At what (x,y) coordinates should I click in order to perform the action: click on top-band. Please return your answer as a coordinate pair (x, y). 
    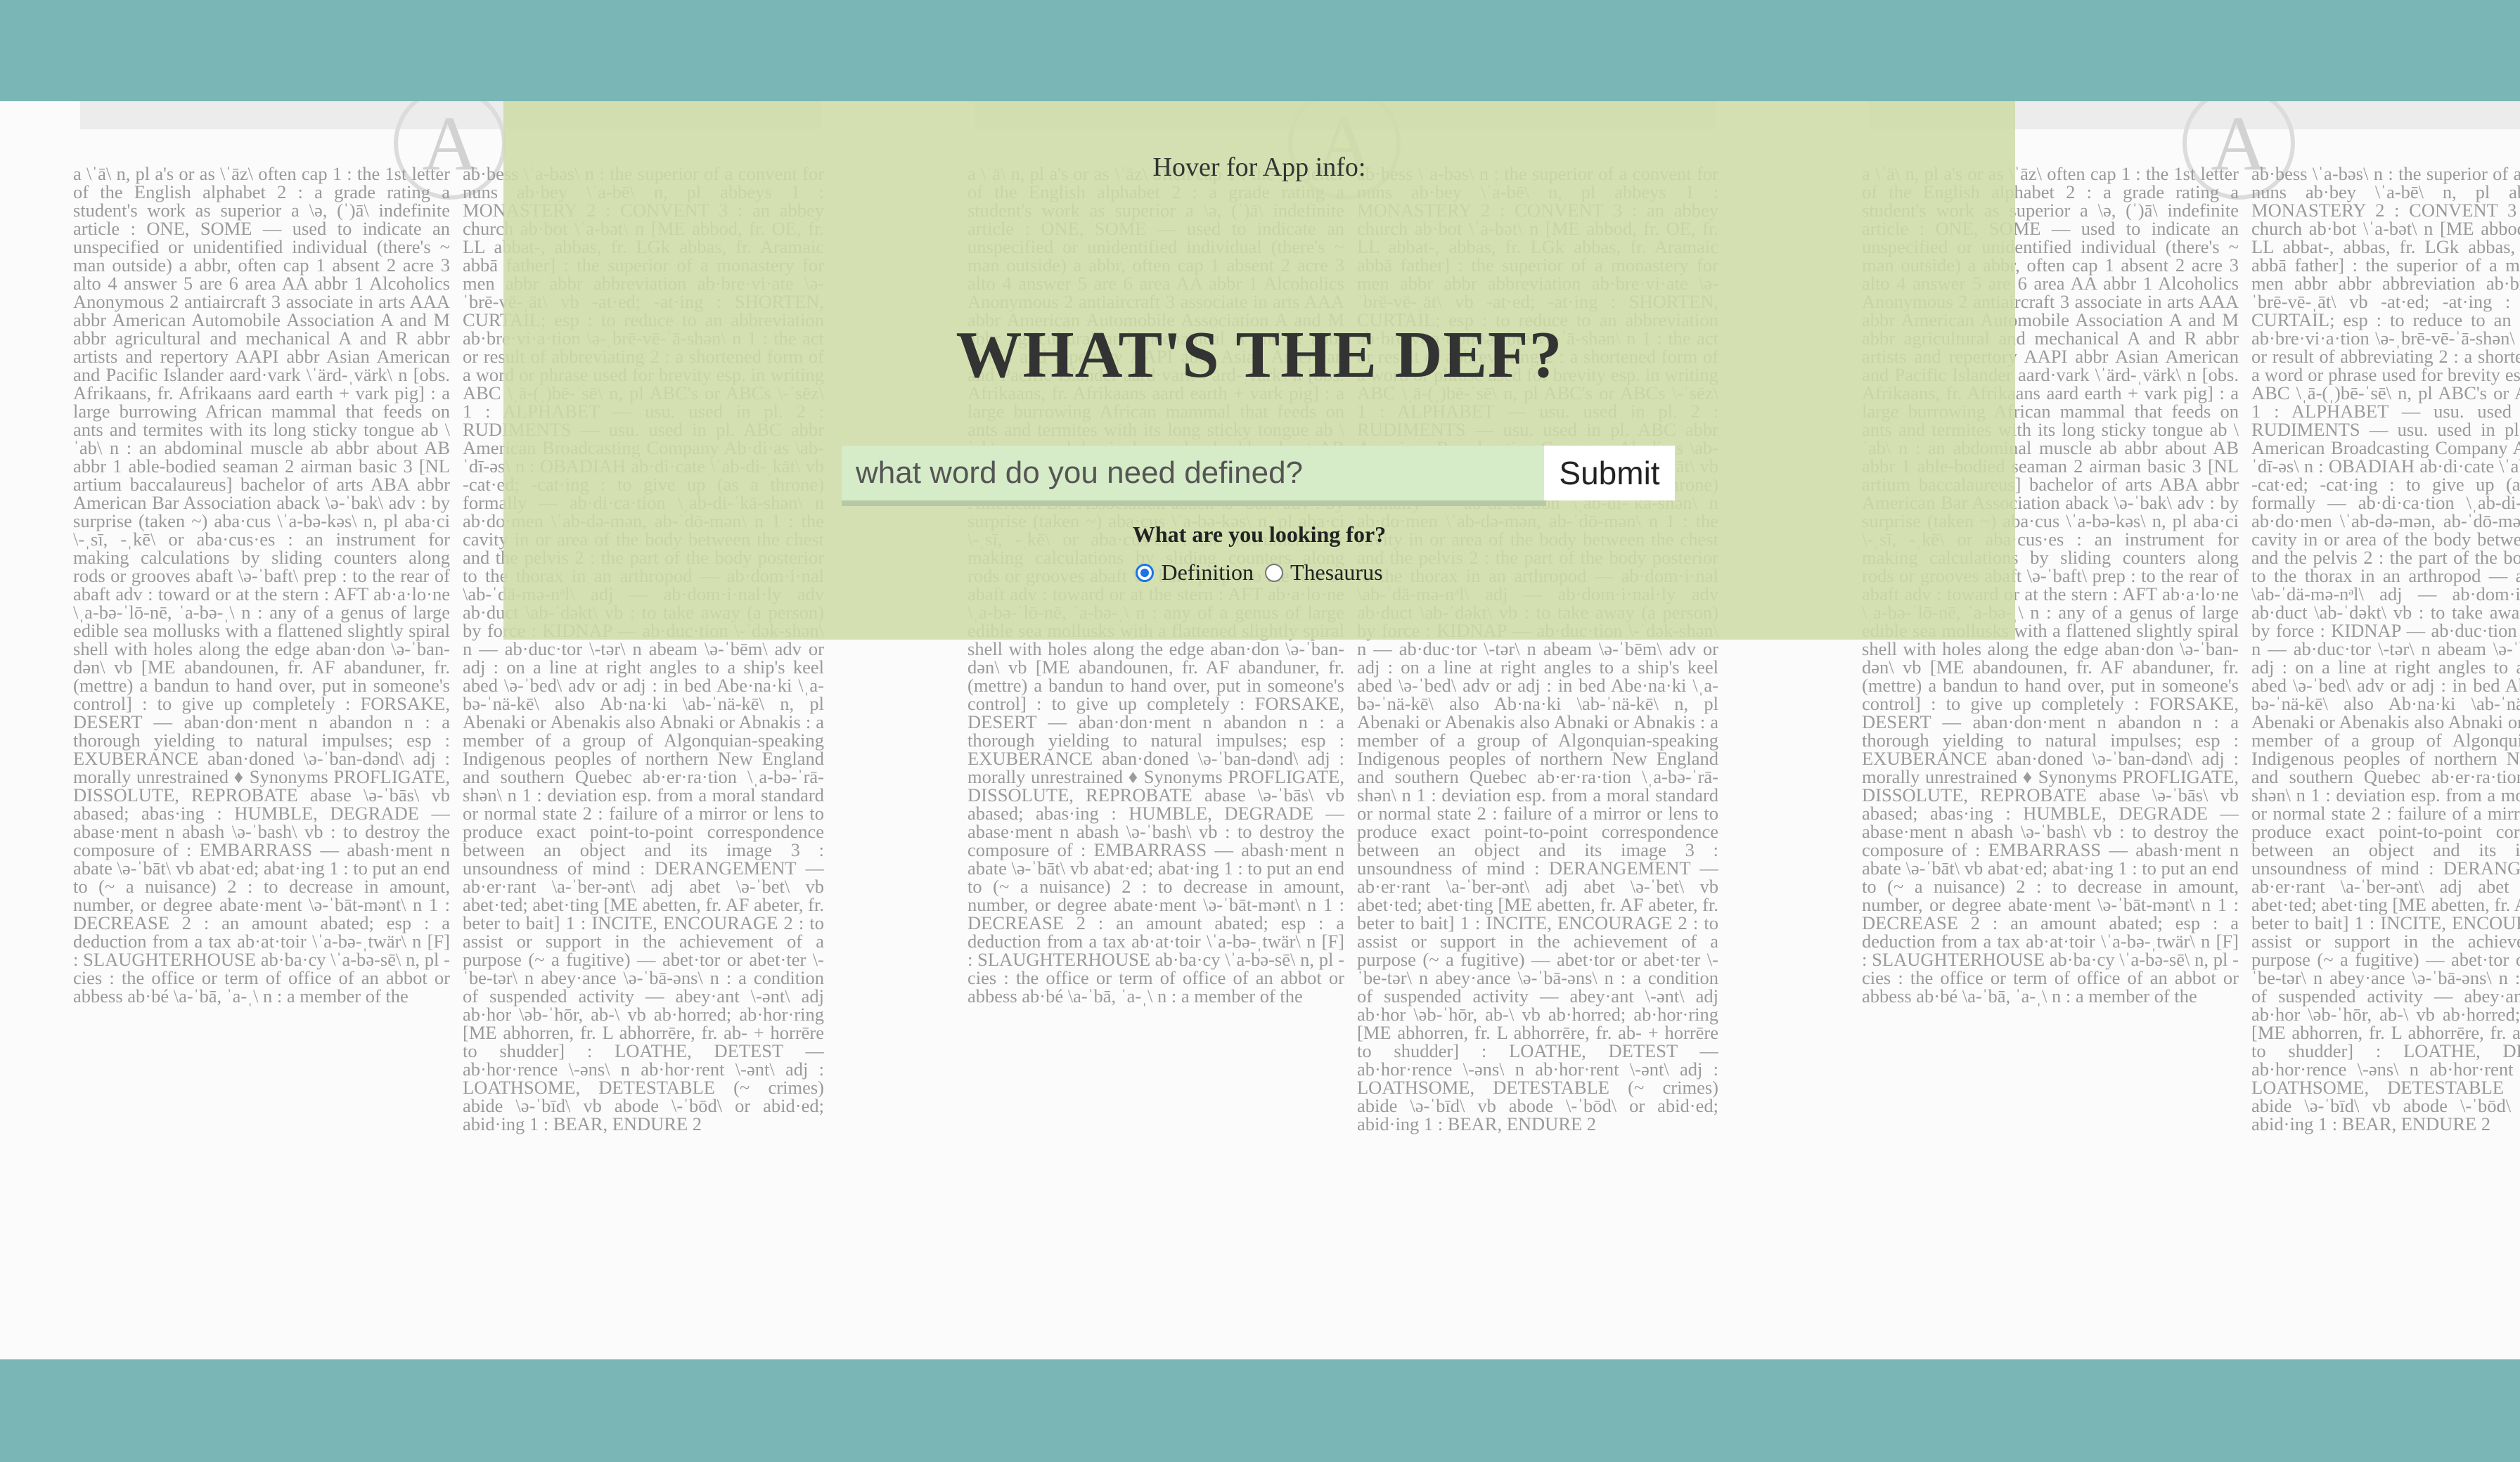
    Looking at the image, I should click on (1260, 50).